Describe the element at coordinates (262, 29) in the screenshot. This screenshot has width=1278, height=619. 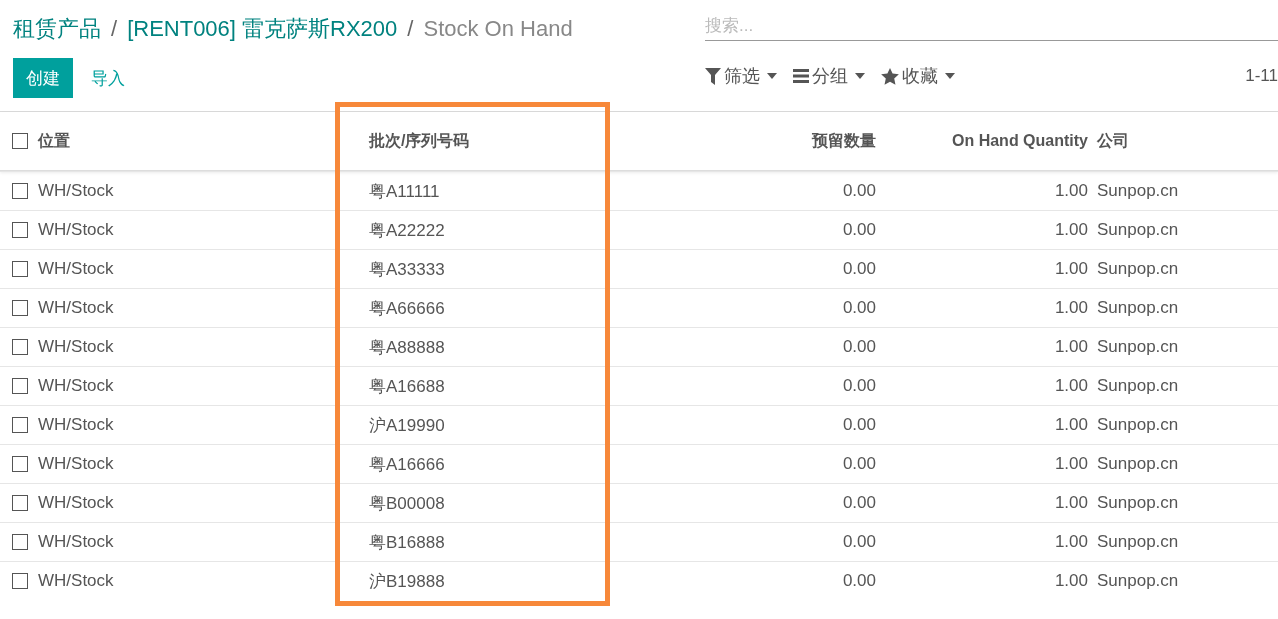
I see `breadcrumb-link: [RENT006] 雷克萨斯RX200` at that location.